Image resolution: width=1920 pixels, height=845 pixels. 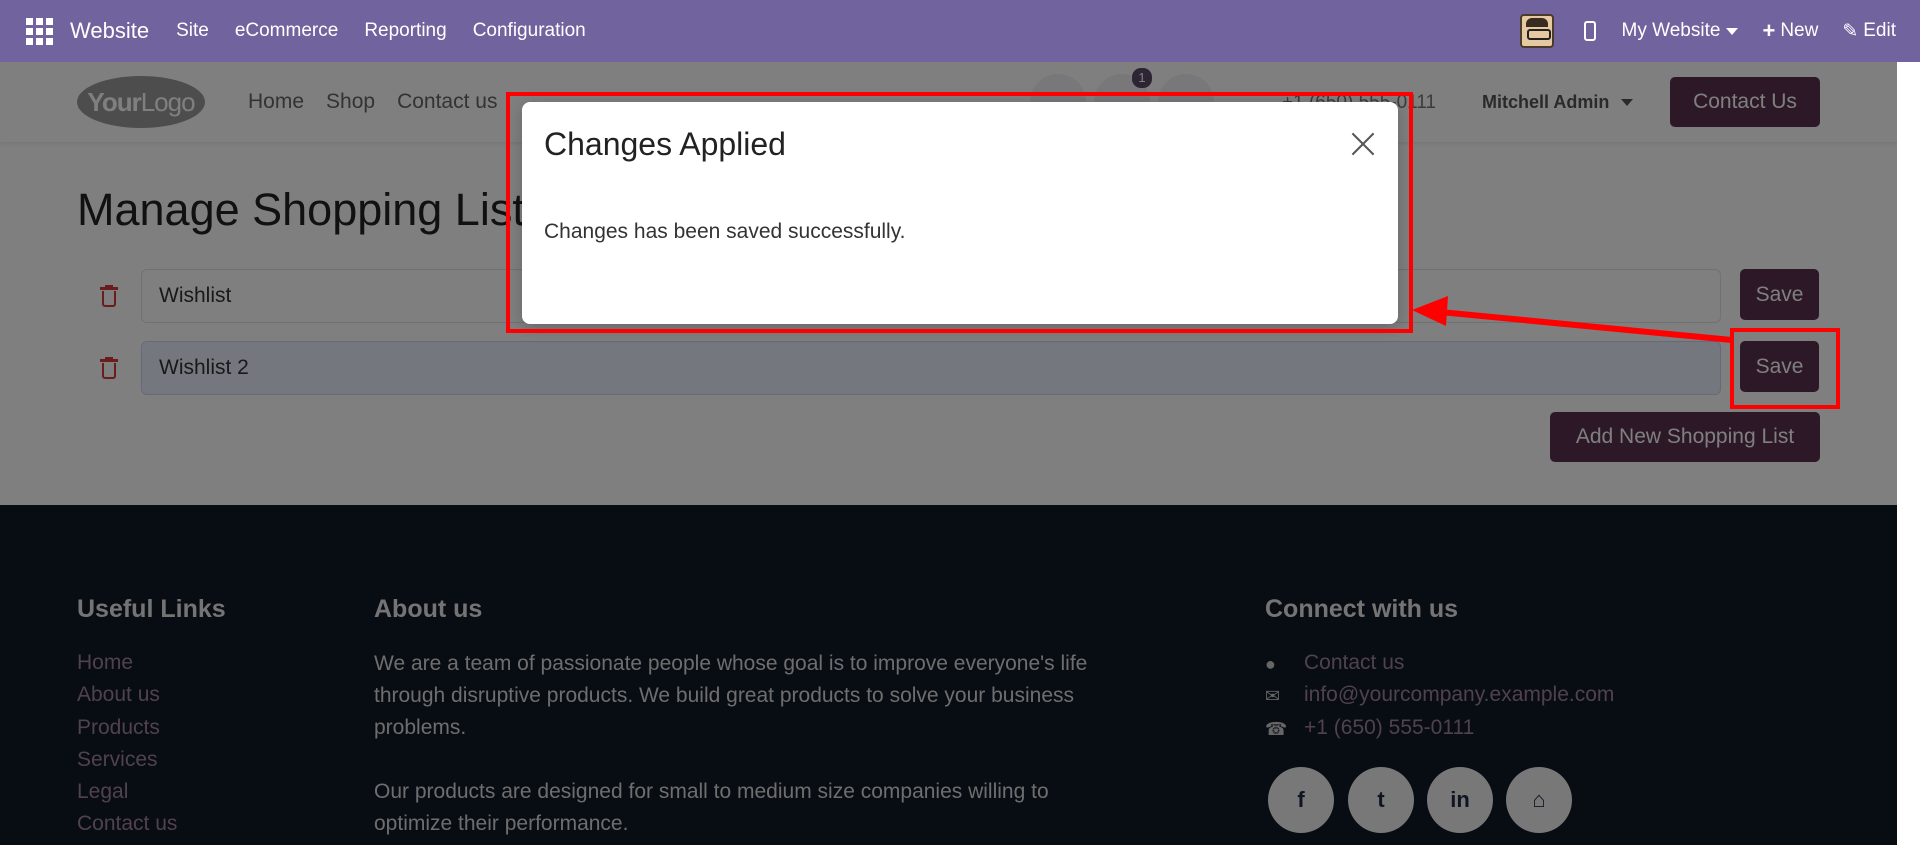 What do you see at coordinates (405, 31) in the screenshot?
I see `menu-reporting: Reporting` at bounding box center [405, 31].